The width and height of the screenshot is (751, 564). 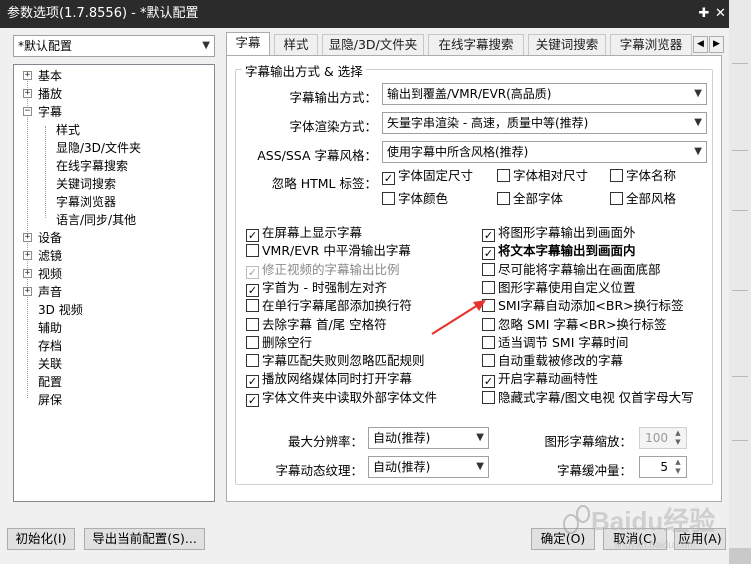 What do you see at coordinates (329, 306) in the screenshot?
I see `option-checkbox: 在单行字幕尾部添加换行符` at bounding box center [329, 306].